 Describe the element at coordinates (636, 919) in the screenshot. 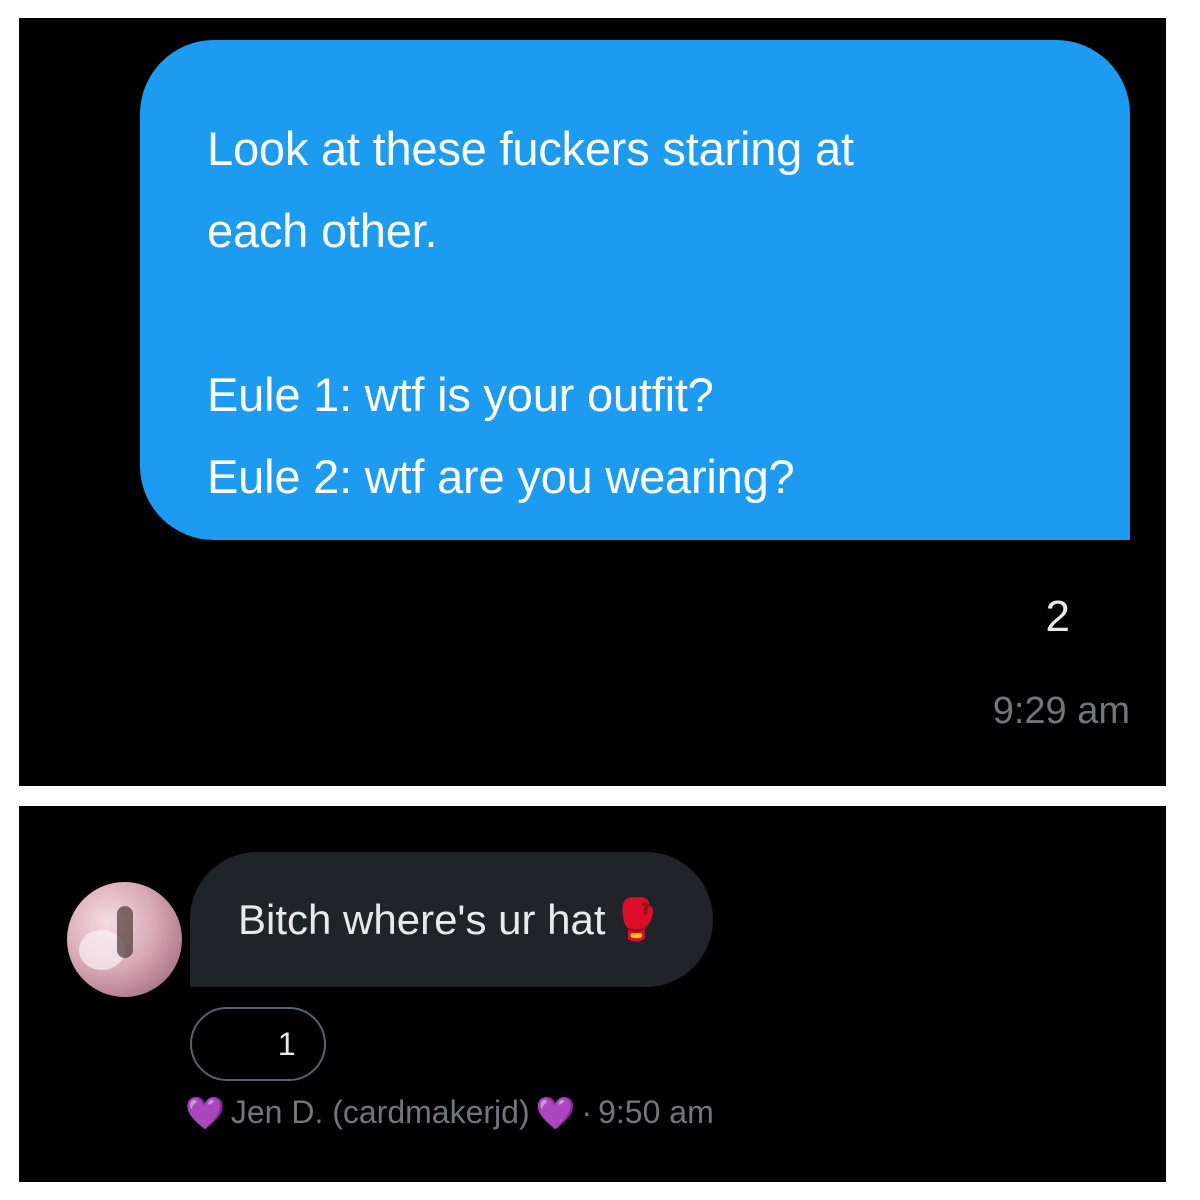

I see `boxing-glove-icon: 🥊` at that location.